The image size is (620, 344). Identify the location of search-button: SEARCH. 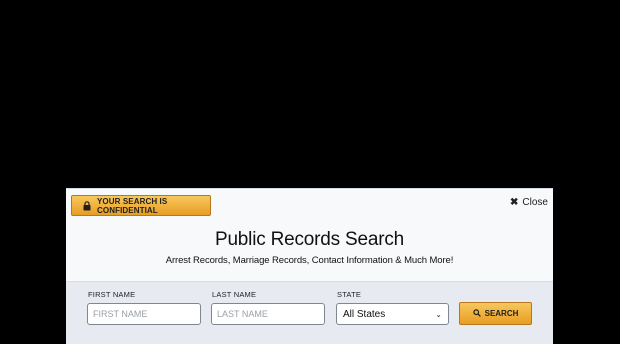
(495, 313).